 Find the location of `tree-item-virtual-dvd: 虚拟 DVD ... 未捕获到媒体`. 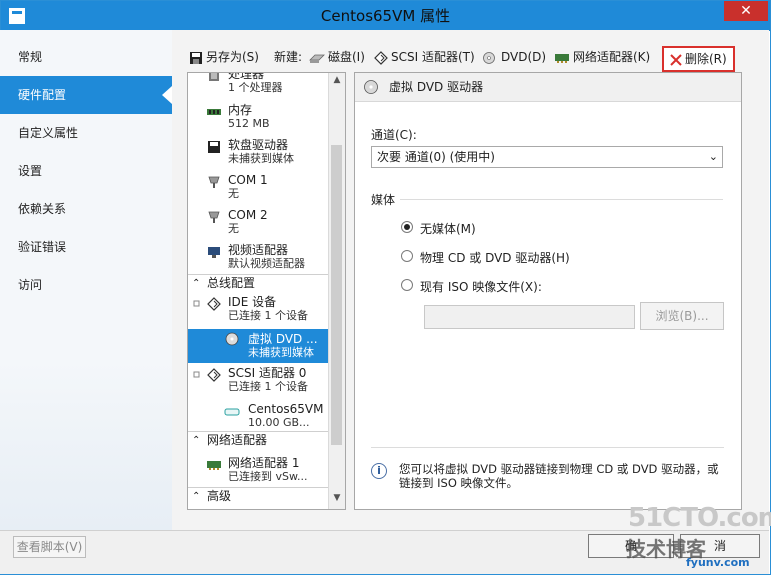

tree-item-virtual-dvd: 虚拟 DVD ... 未捕获到媒体 is located at coordinates (258, 346).